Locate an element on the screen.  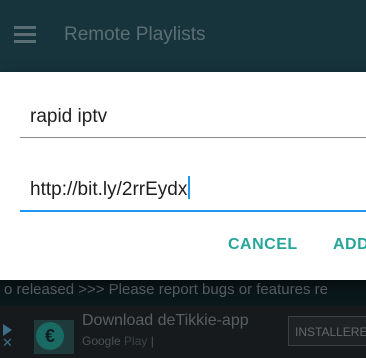
app-bar-title: Remote Playlists is located at coordinates (135, 34).